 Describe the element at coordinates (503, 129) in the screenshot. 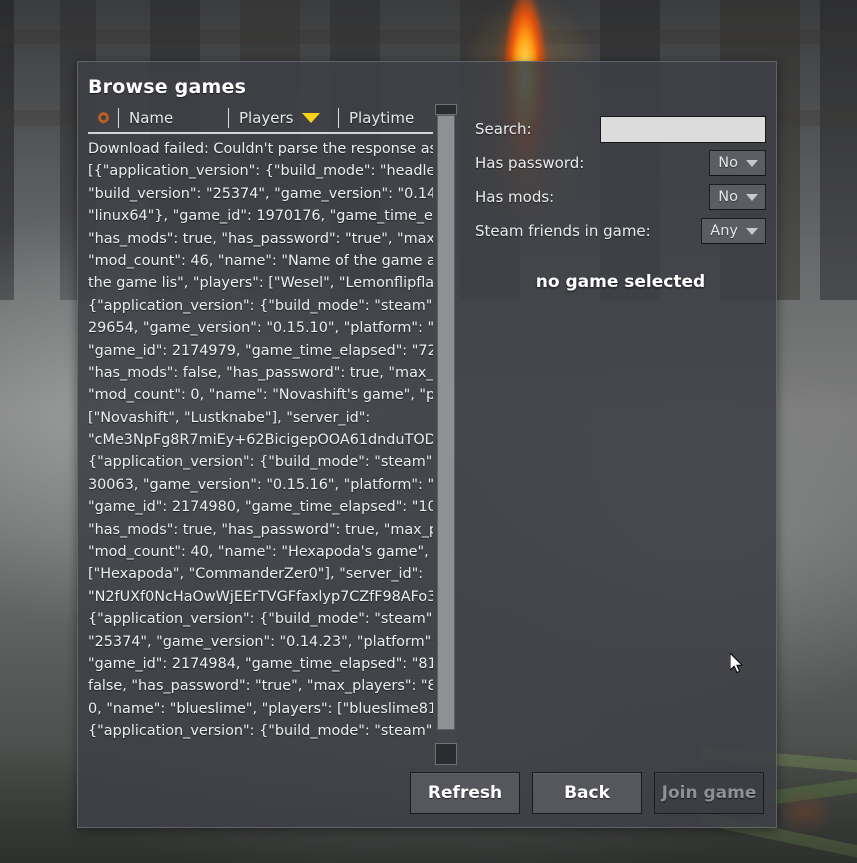

I see `search-label: Search:` at that location.